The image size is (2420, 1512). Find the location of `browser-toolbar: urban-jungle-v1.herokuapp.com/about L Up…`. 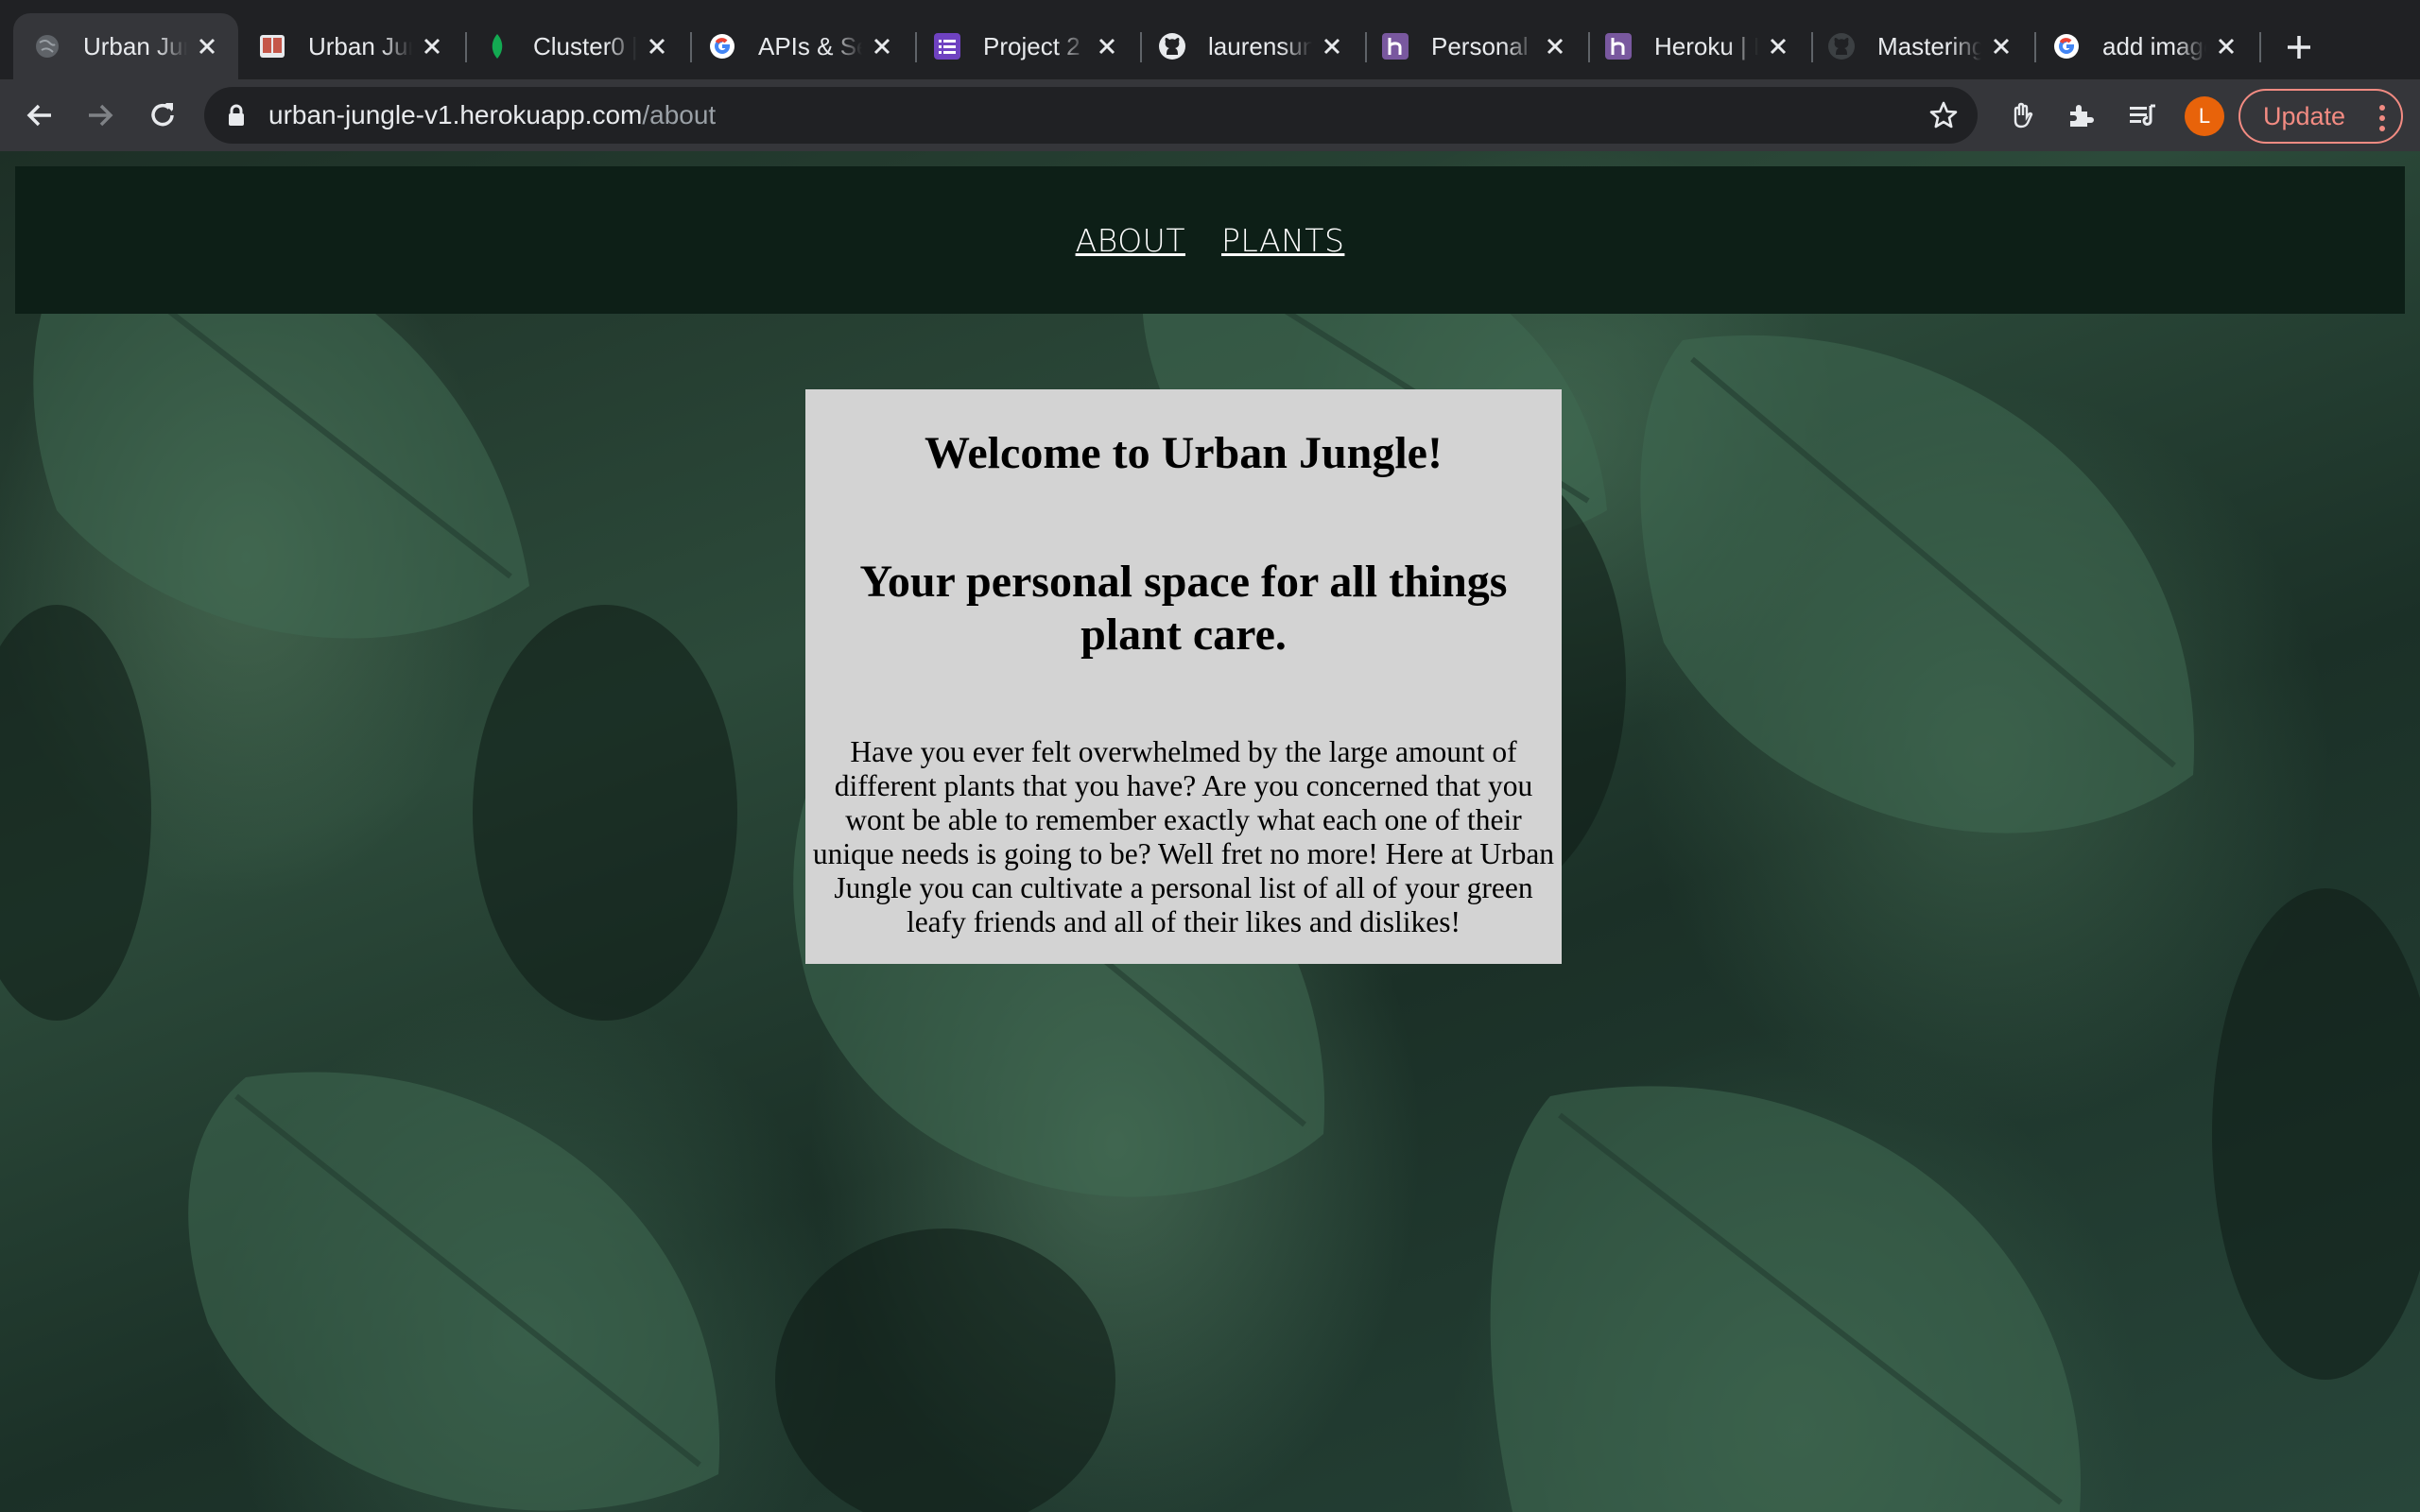

browser-toolbar: urban-jungle-v1.herokuapp.com/about L Up… is located at coordinates (1210, 115).